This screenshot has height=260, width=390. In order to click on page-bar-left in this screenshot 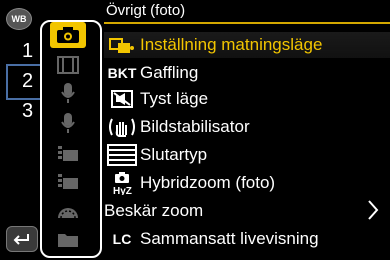, I will do `click(7, 82)`.